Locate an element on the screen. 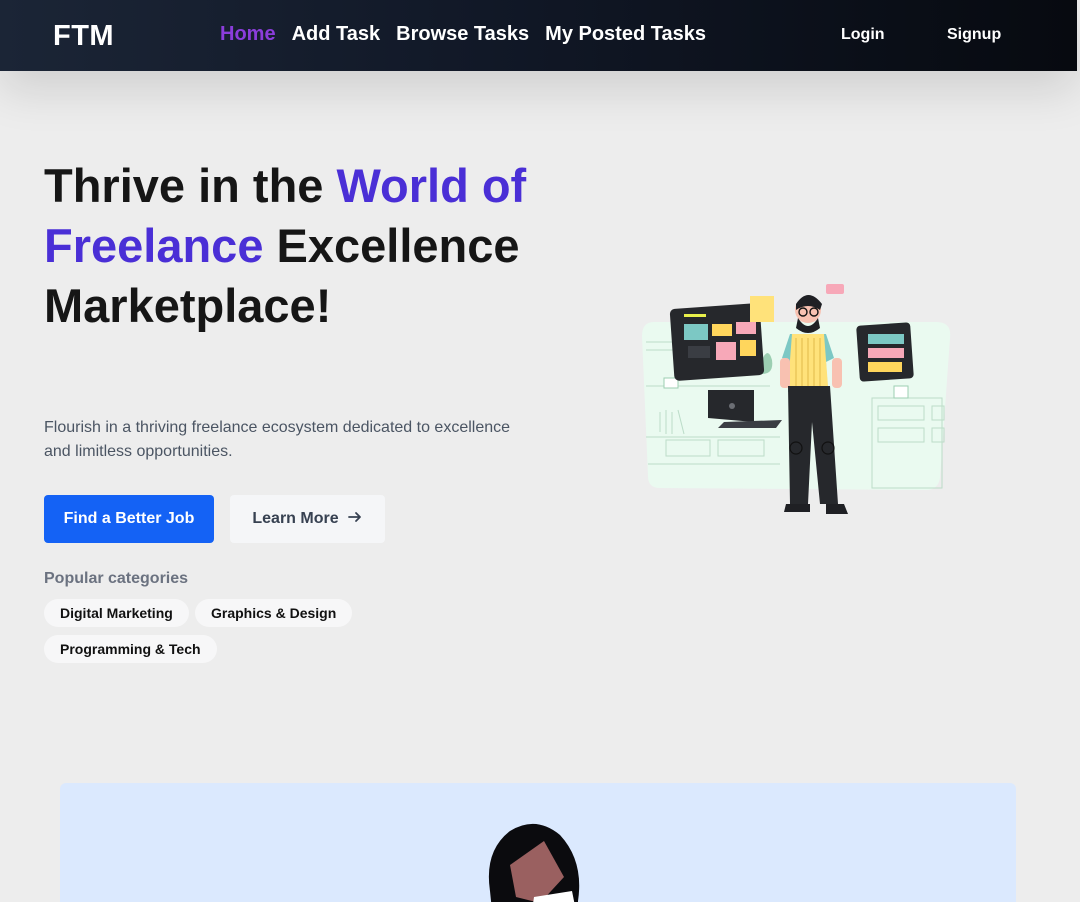 The height and width of the screenshot is (902, 1080). nav-link-browse-tasks: Browse Tasks is located at coordinates (462, 34).